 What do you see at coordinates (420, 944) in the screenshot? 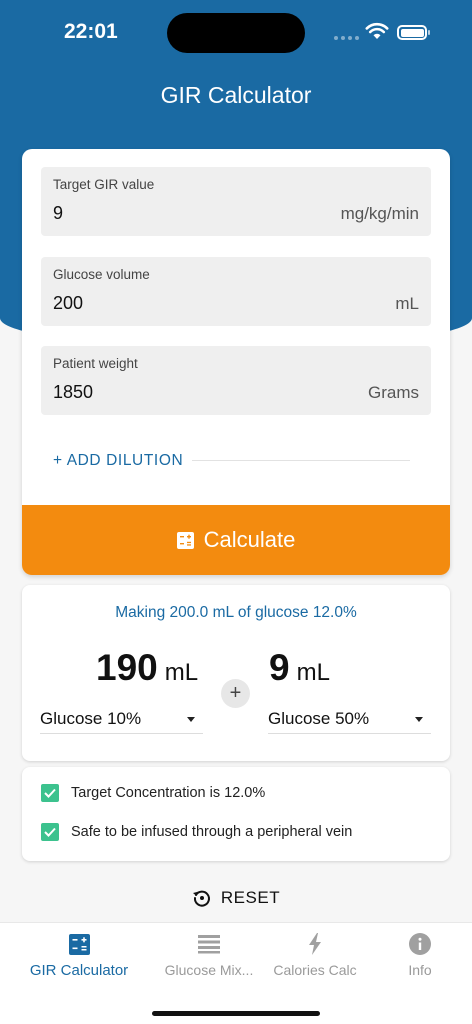
I see `info-icon` at bounding box center [420, 944].